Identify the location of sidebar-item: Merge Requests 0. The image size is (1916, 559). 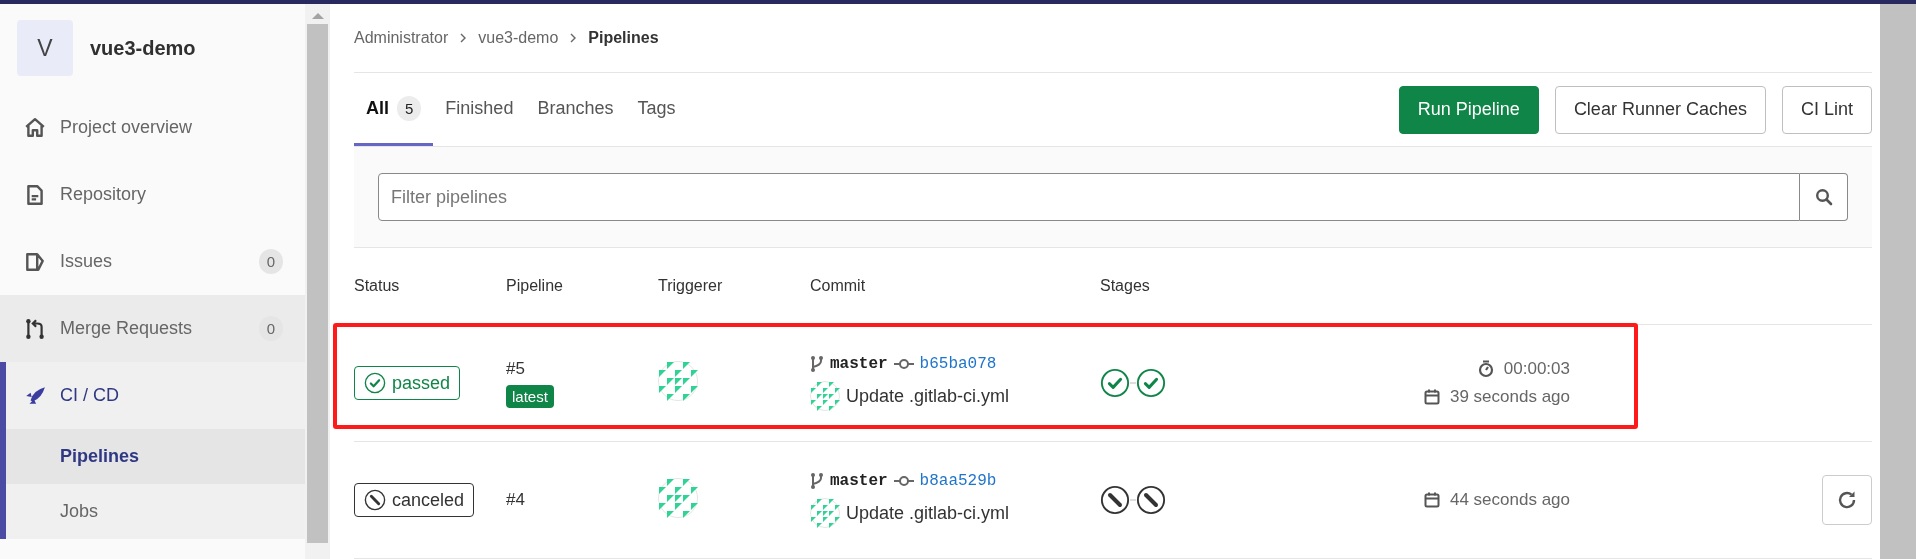
(152, 328).